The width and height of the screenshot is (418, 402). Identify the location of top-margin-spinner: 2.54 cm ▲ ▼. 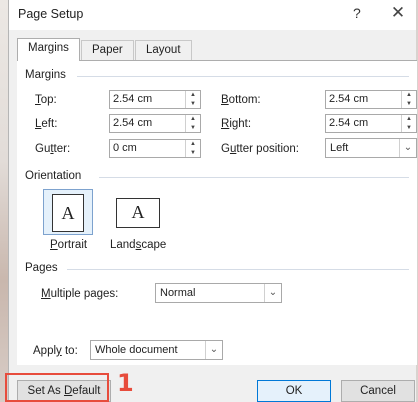
(155, 99).